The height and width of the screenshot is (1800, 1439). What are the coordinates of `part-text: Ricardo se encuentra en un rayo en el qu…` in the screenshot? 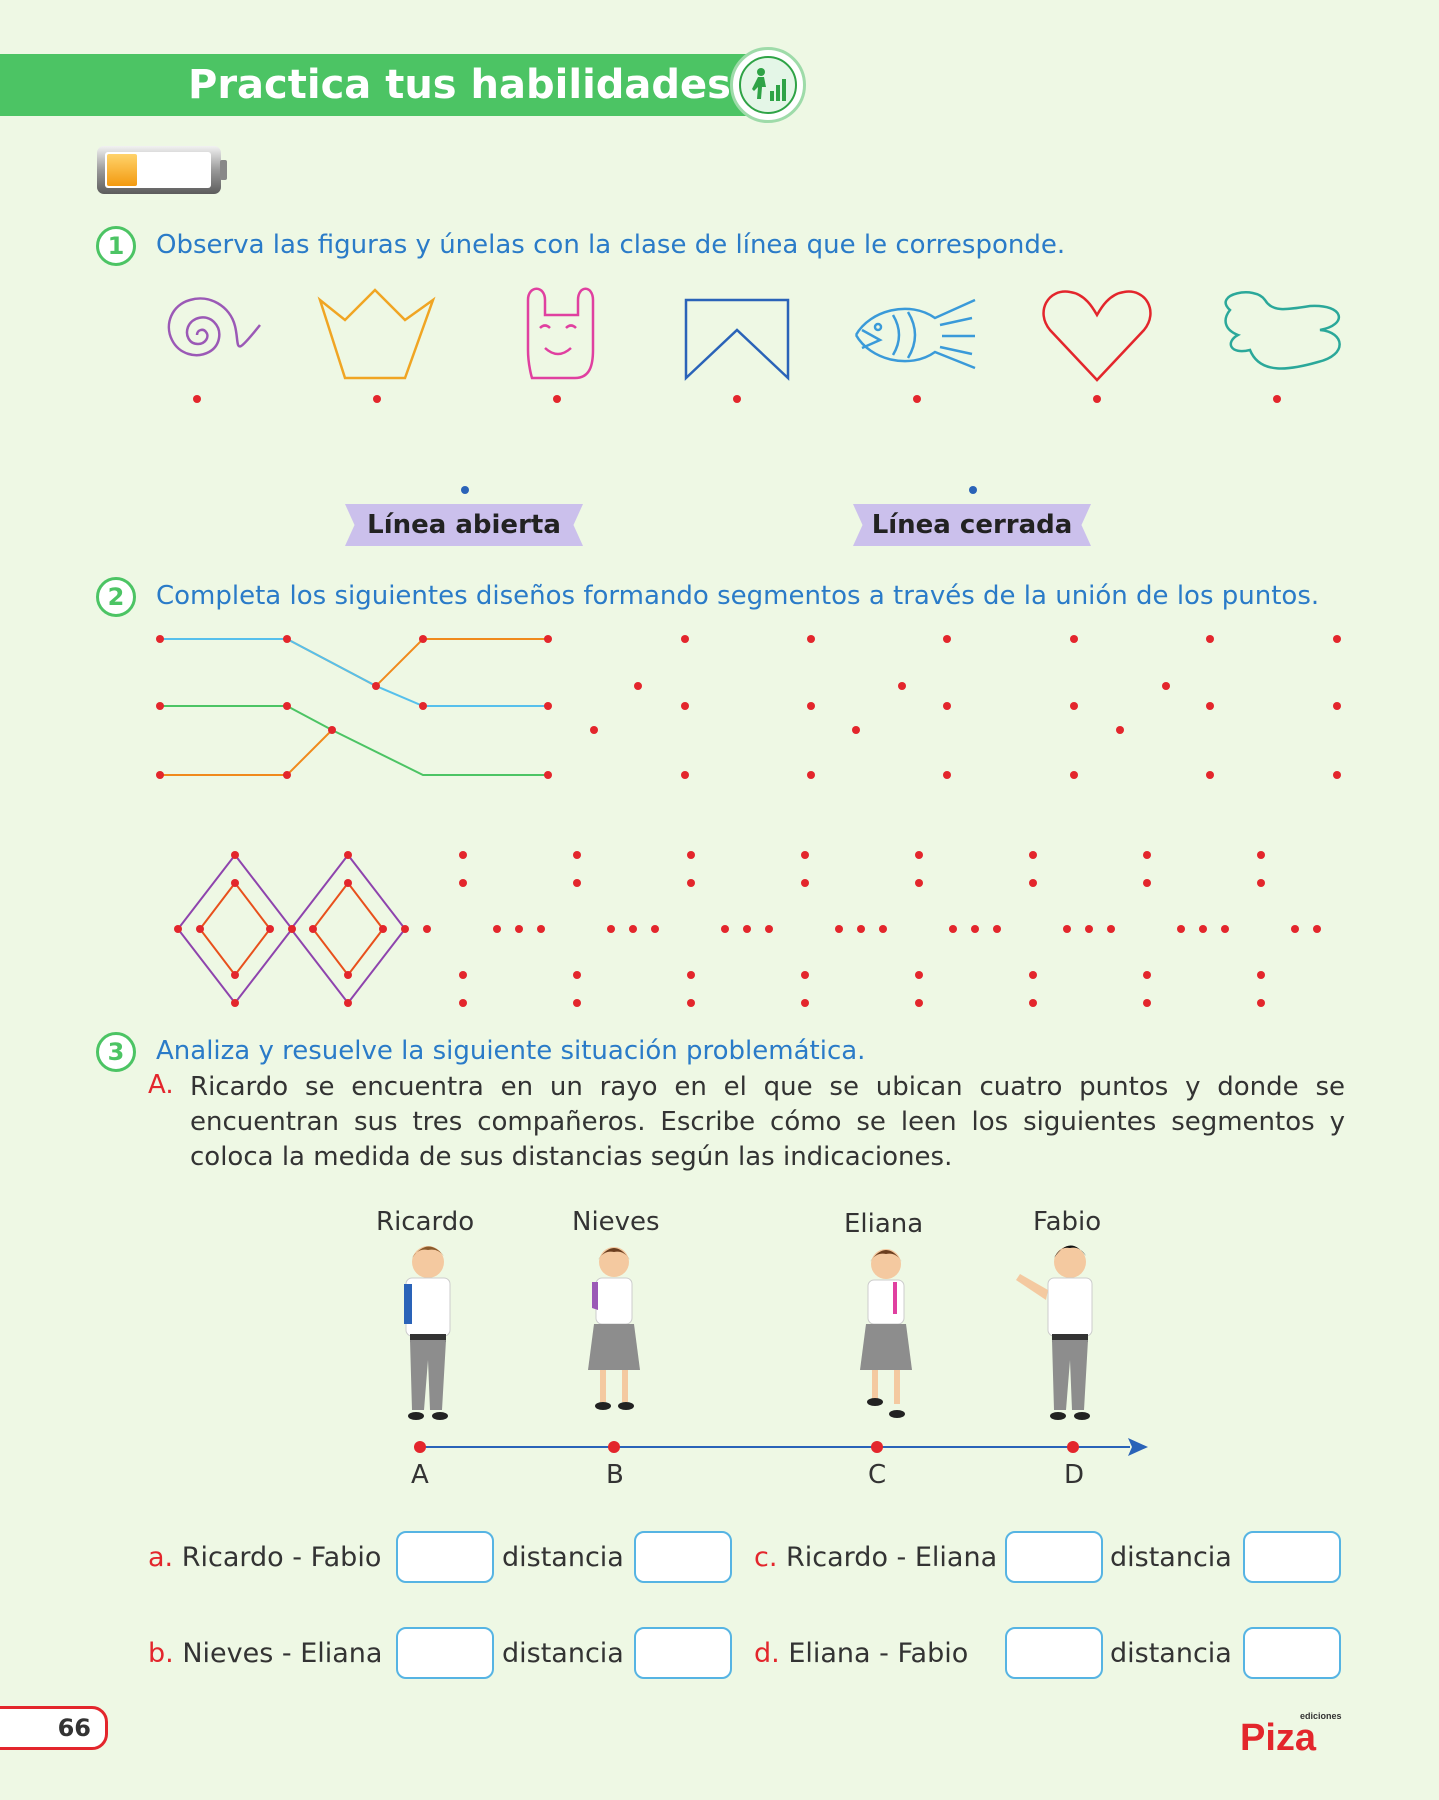 It's located at (767, 1122).